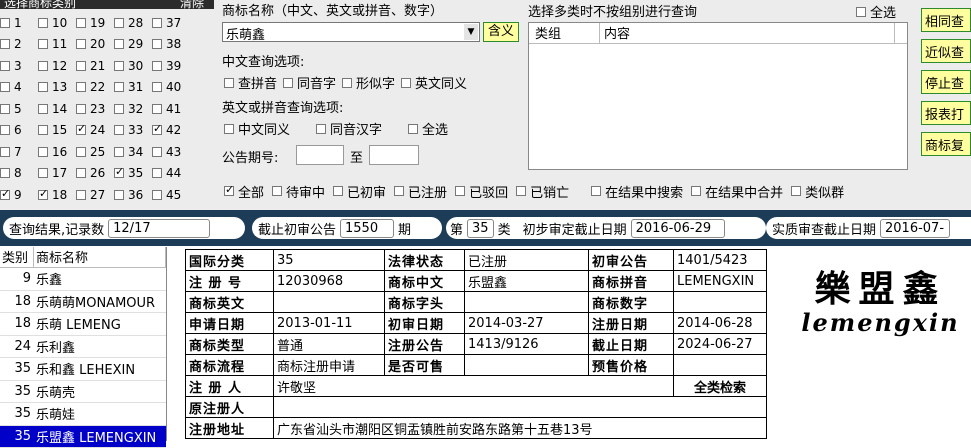 The image size is (971, 448). Describe the element at coordinates (167, 109) in the screenshot. I see `class-checkbox-41: 41` at that location.